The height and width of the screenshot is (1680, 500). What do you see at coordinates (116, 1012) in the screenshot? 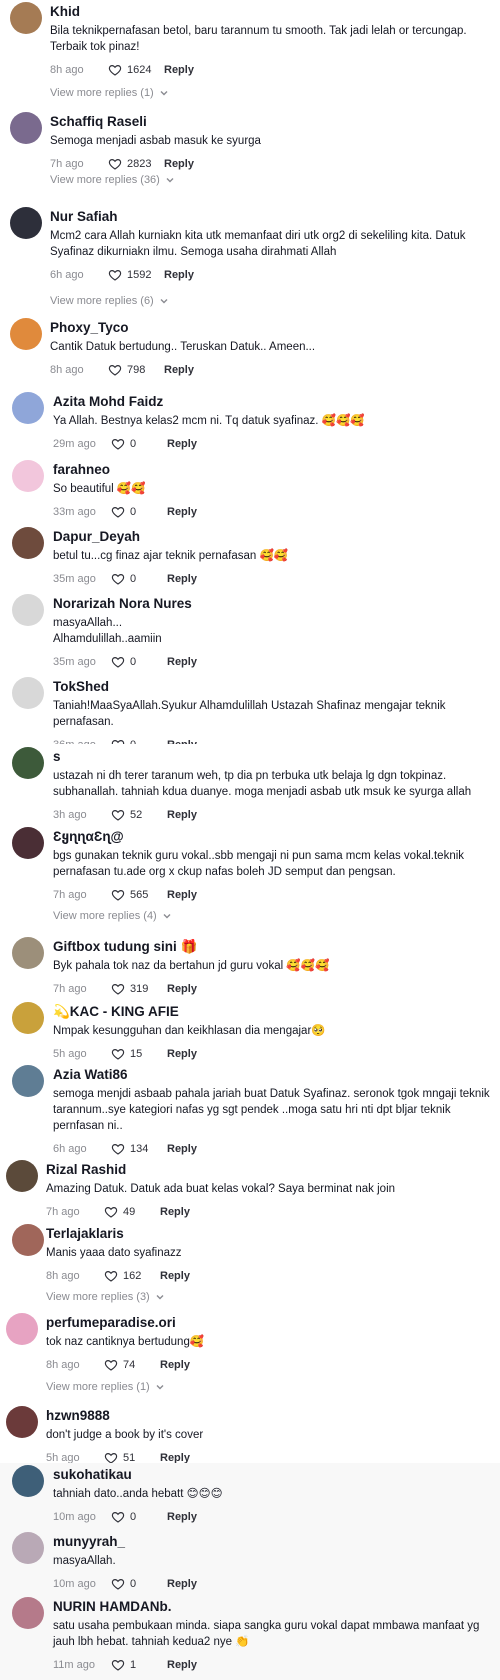
I see `comment-username: 💫KAC - KING AFIE` at bounding box center [116, 1012].